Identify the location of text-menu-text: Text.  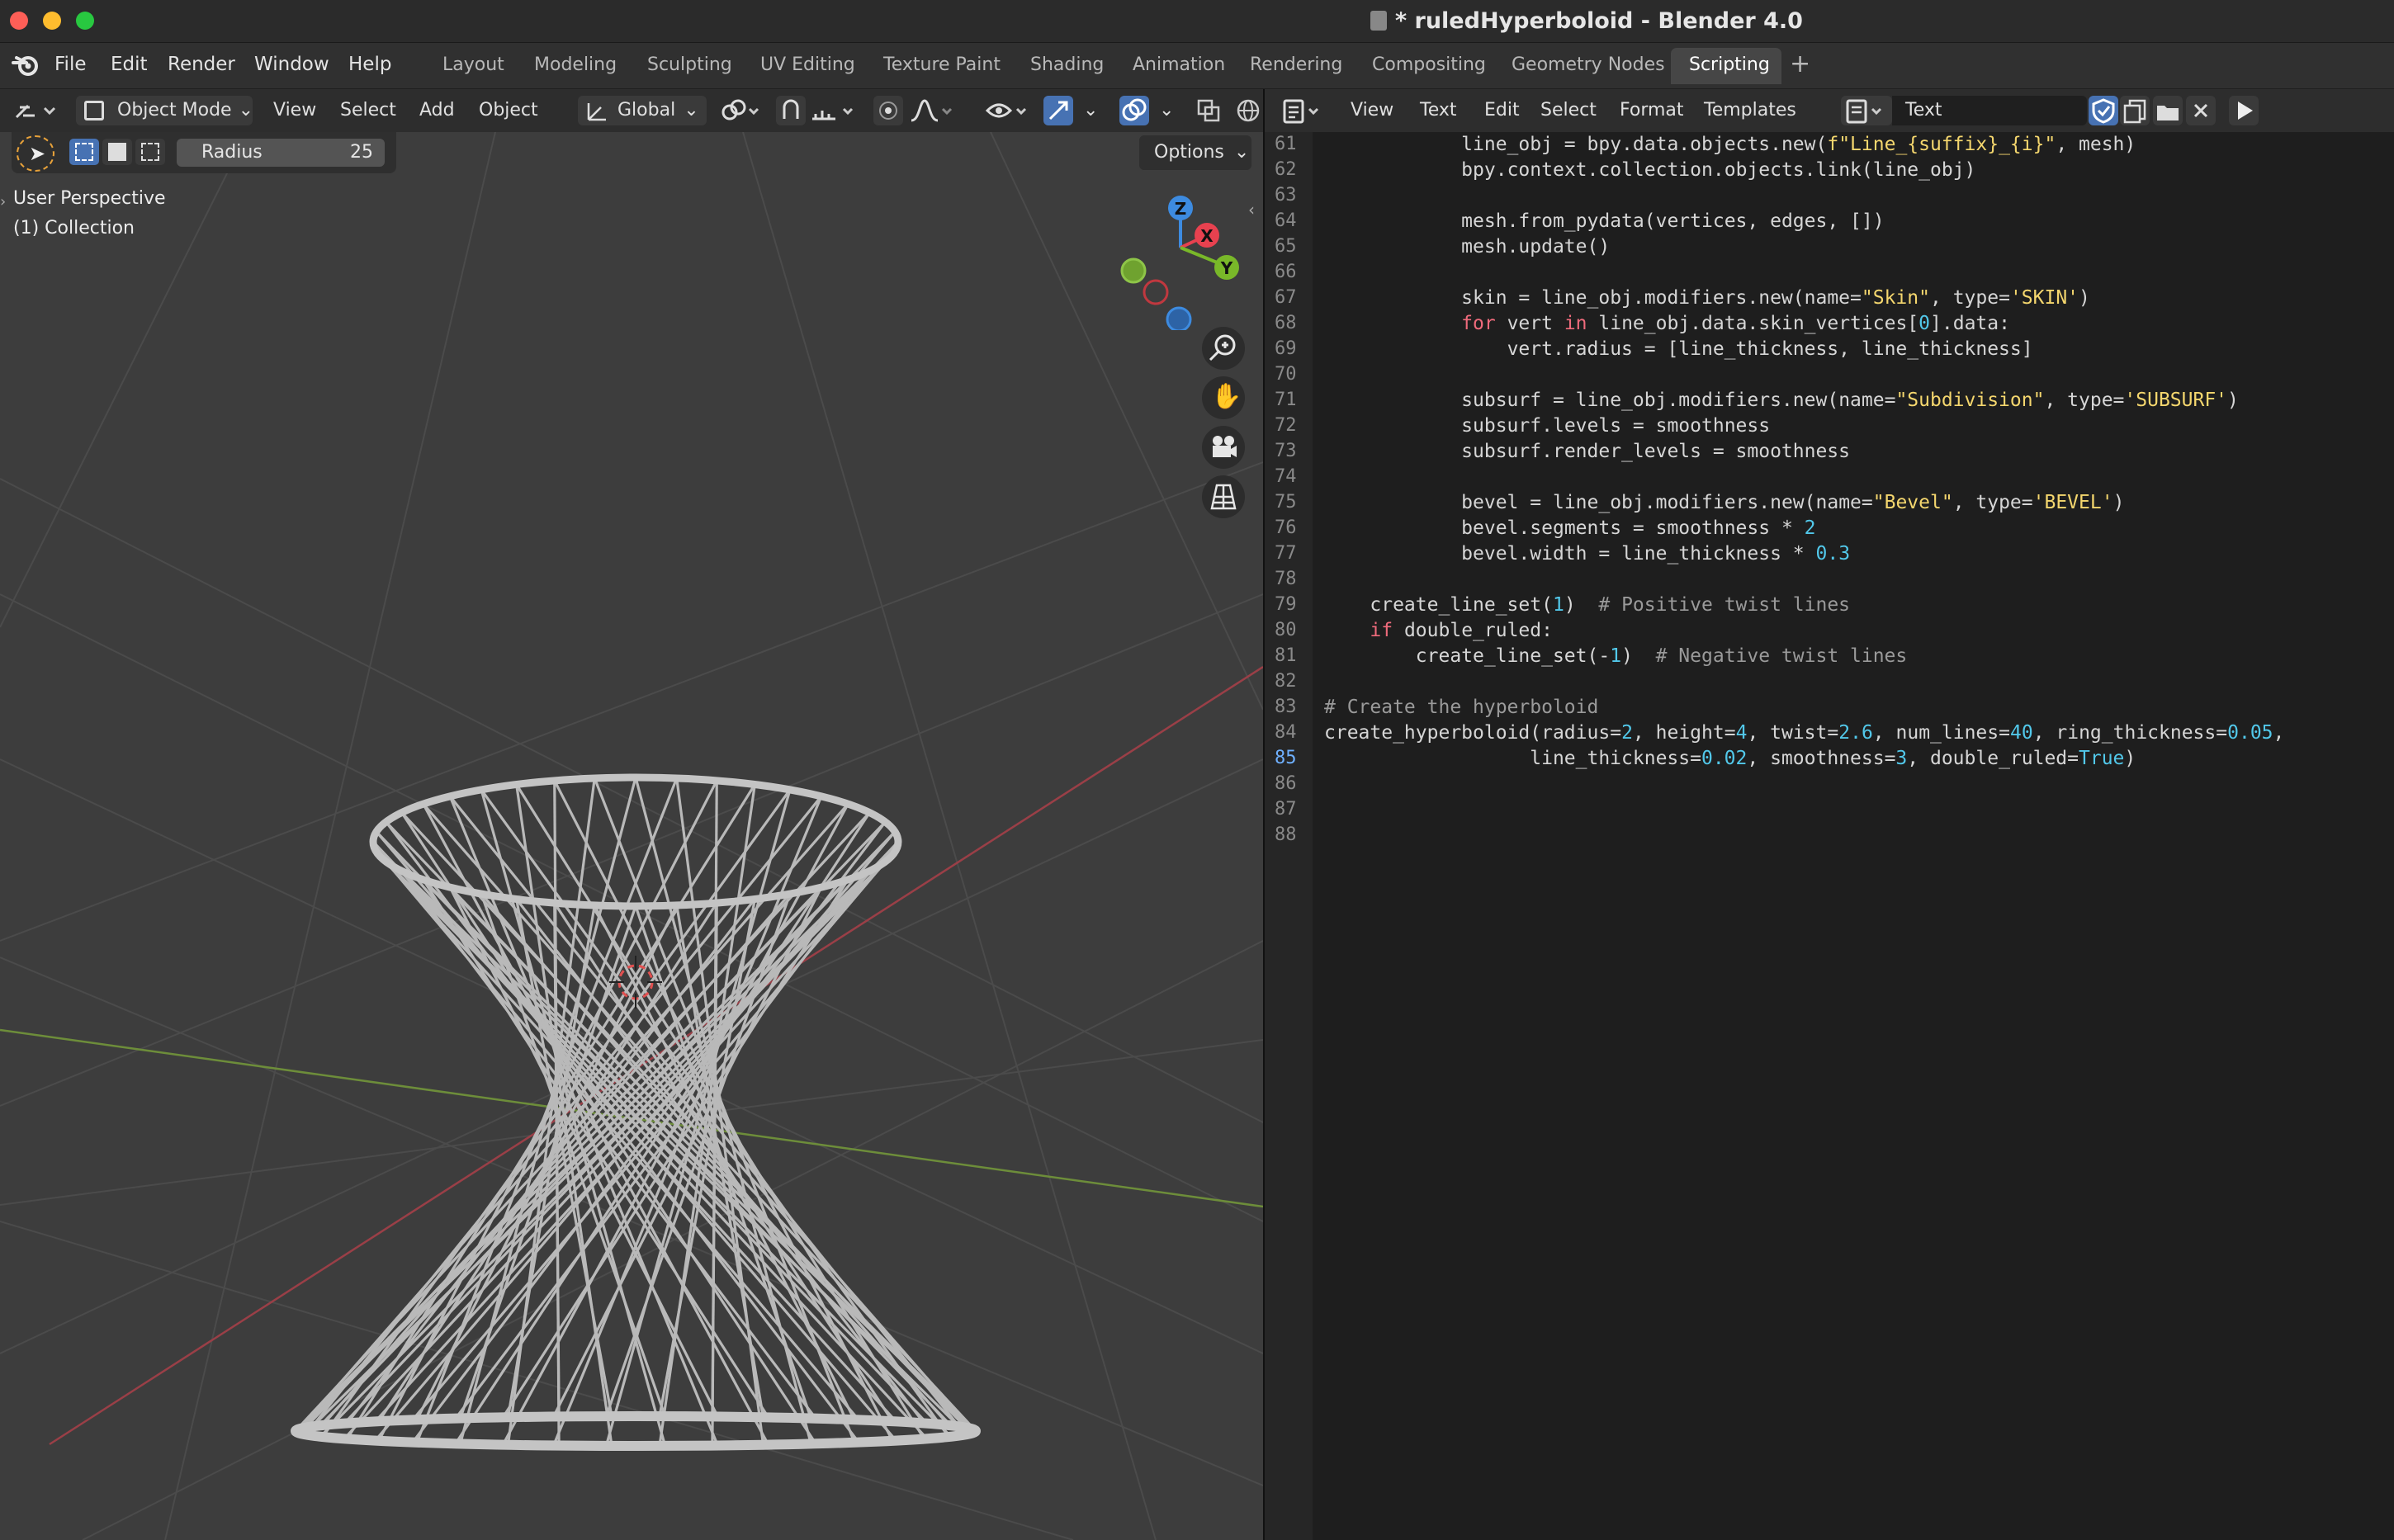
(1438, 110).